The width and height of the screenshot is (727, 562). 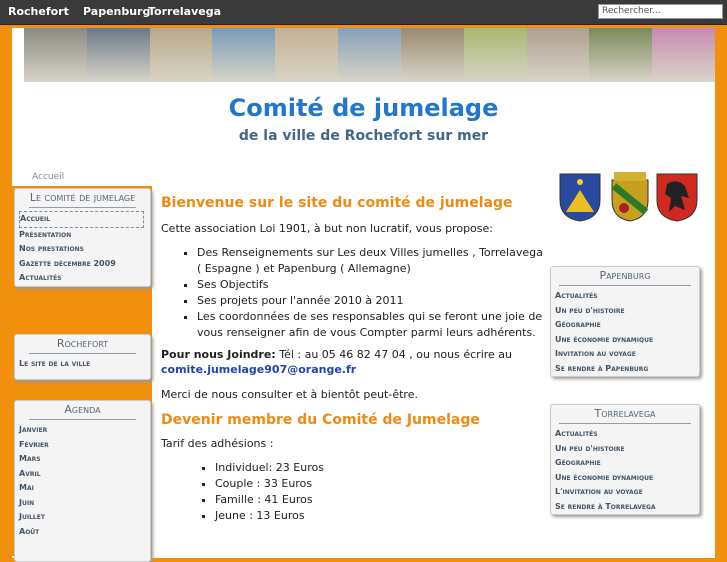 What do you see at coordinates (363, 108) in the screenshot?
I see `site-title: Comité de jumelage` at bounding box center [363, 108].